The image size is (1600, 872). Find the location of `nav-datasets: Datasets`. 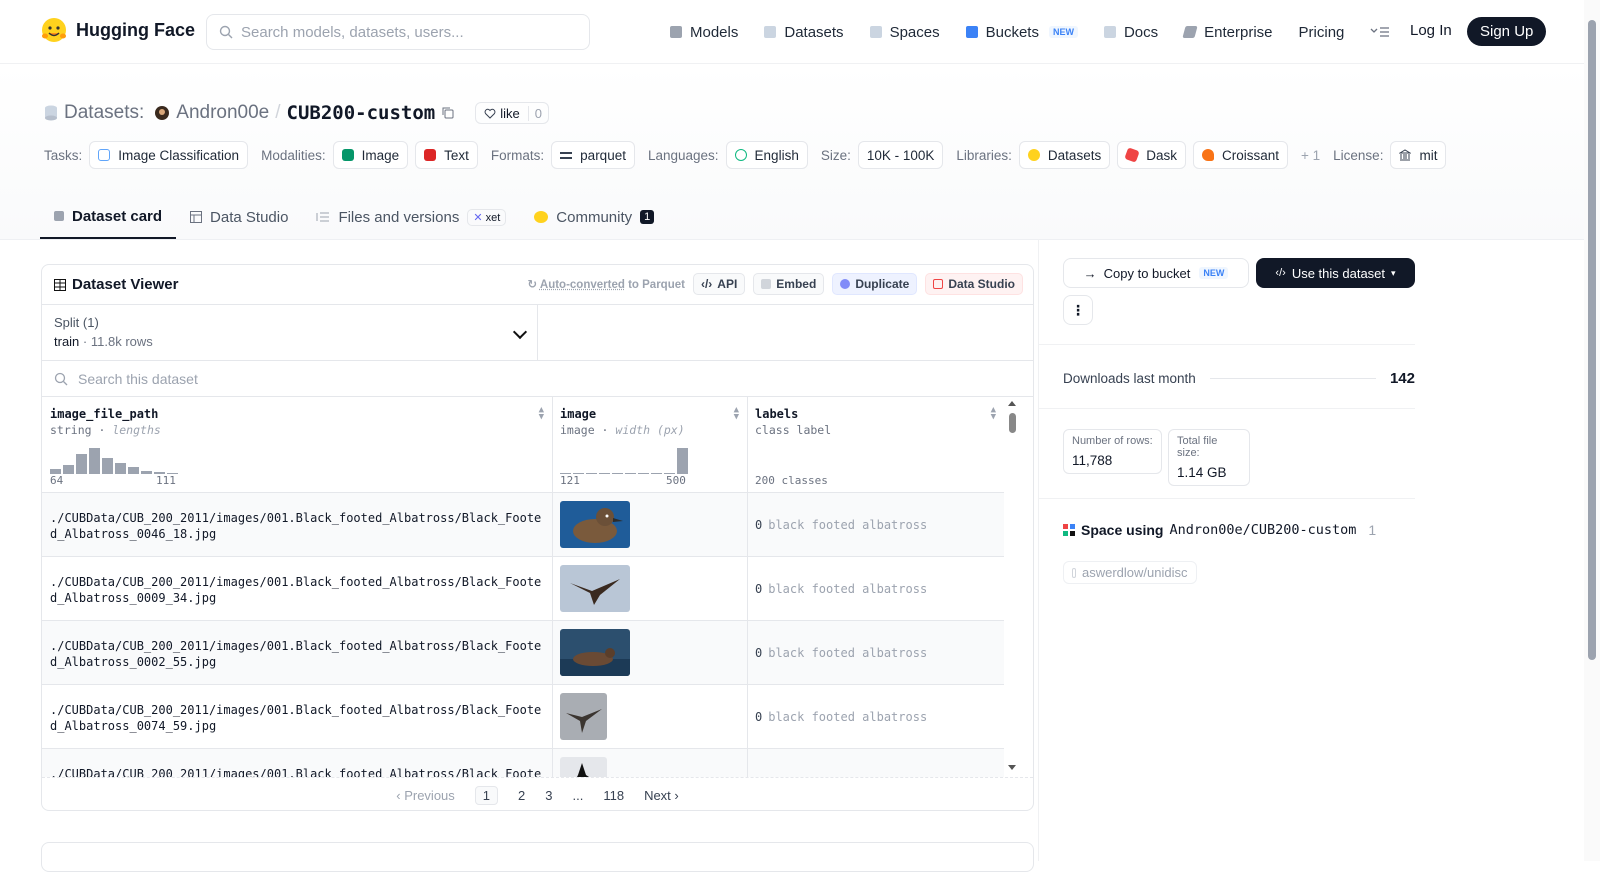

nav-datasets: Datasets is located at coordinates (804, 32).